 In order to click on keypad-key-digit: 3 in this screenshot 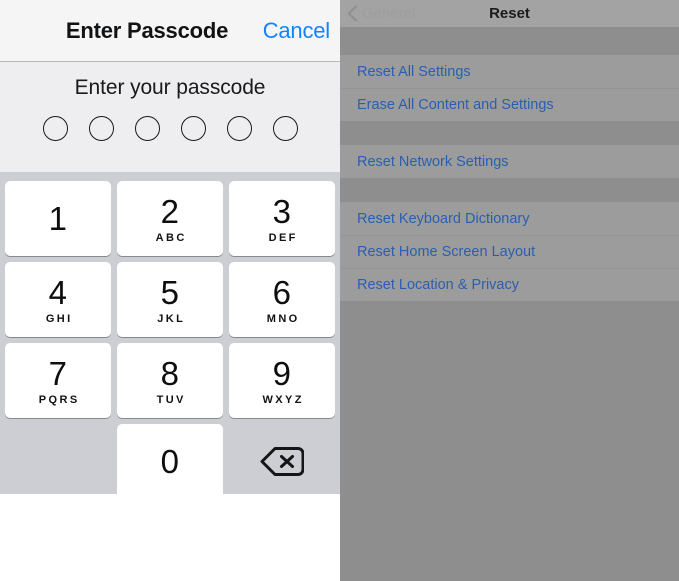, I will do `click(282, 211)`.